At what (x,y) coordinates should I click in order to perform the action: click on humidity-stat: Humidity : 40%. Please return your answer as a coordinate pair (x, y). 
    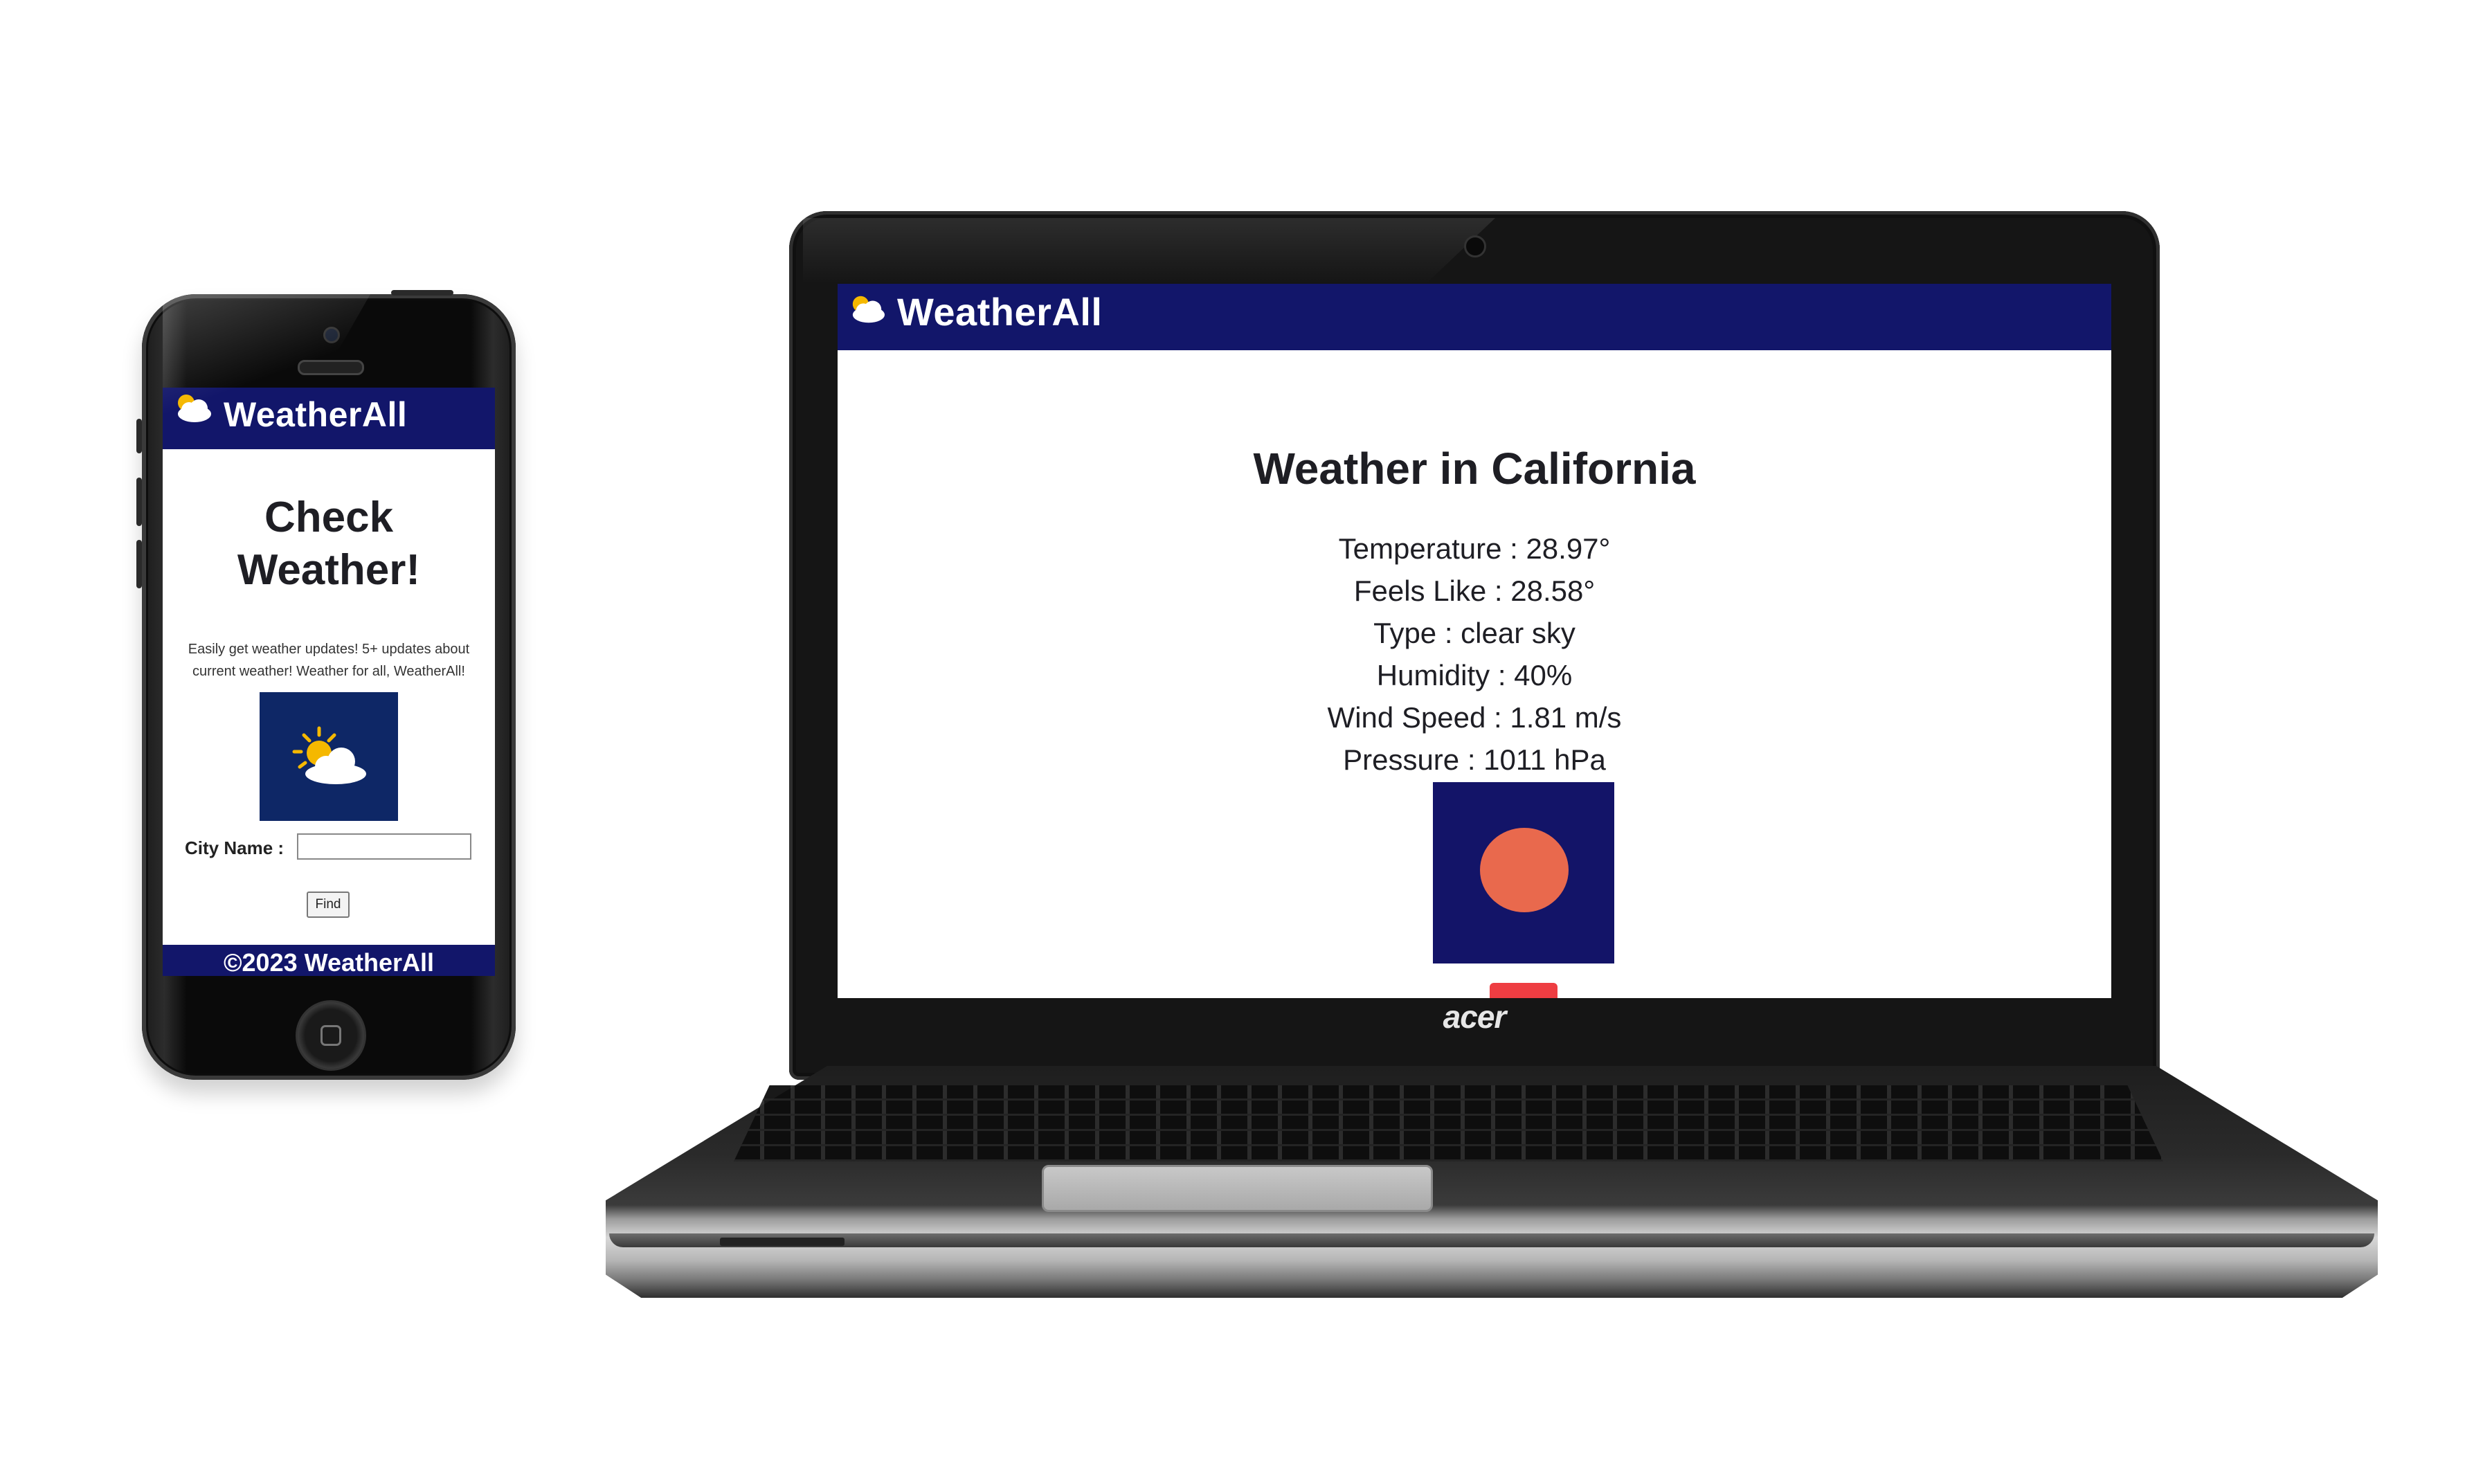
    Looking at the image, I should click on (1474, 675).